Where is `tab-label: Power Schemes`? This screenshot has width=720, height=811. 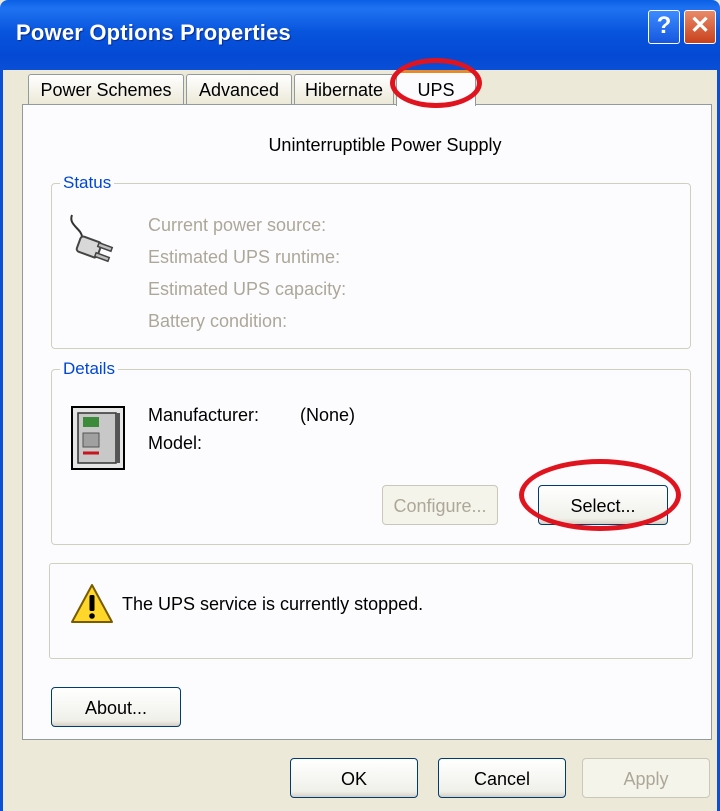 tab-label: Power Schemes is located at coordinates (106, 90).